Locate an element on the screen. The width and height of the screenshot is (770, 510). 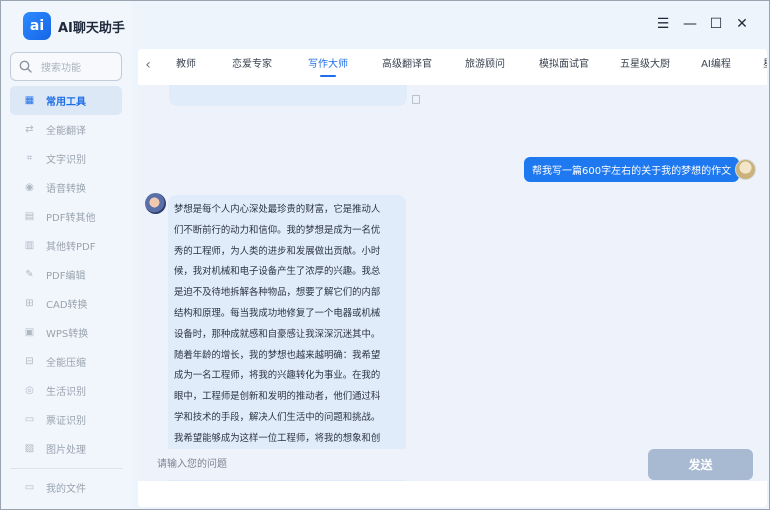
bot-message-line: 梦想是每个人内心深处最珍贵的财富，它是推动人 is located at coordinates (277, 209).